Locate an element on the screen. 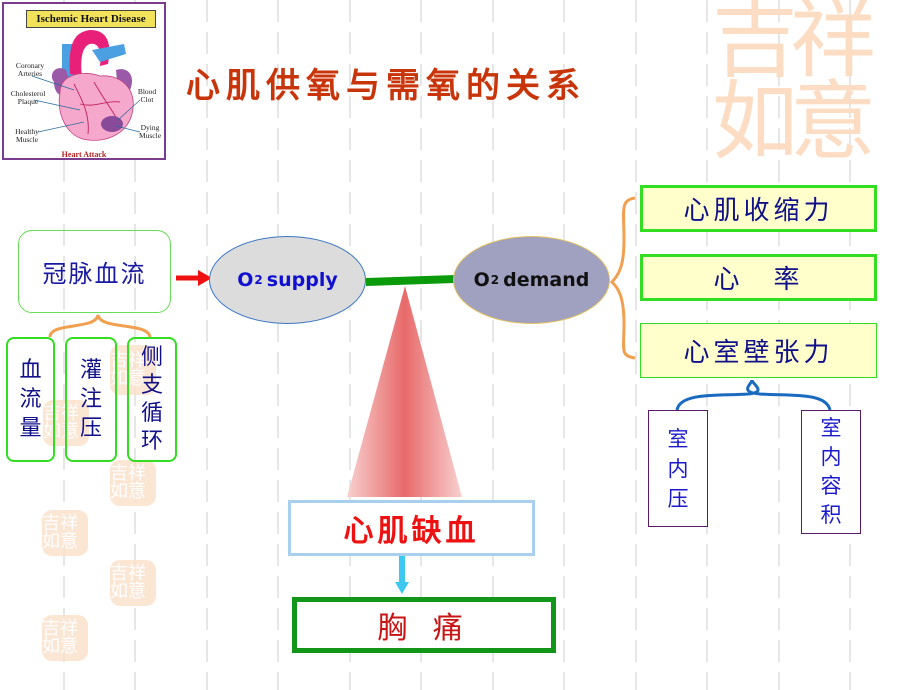 The height and width of the screenshot is (690, 920). factor-char: 侧 is located at coordinates (151, 357).